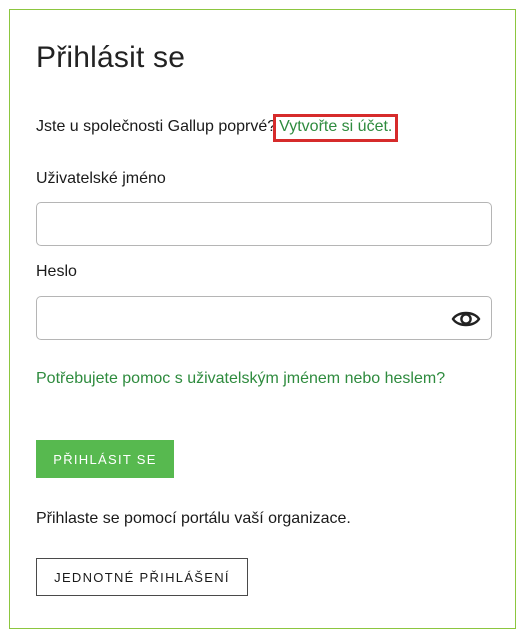 This screenshot has width=523, height=629. I want to click on eye-icon, so click(466, 319).